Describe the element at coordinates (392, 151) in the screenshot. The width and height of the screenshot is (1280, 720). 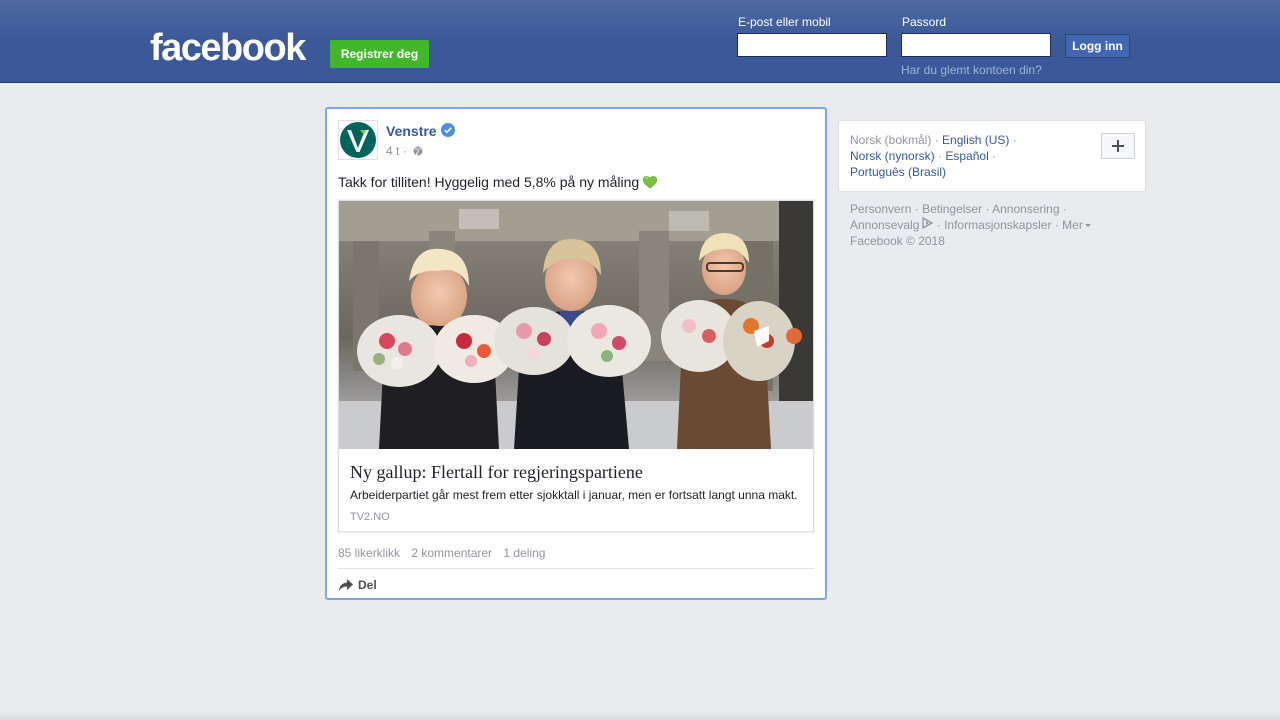
I see `post-timestamp: 4 t` at that location.